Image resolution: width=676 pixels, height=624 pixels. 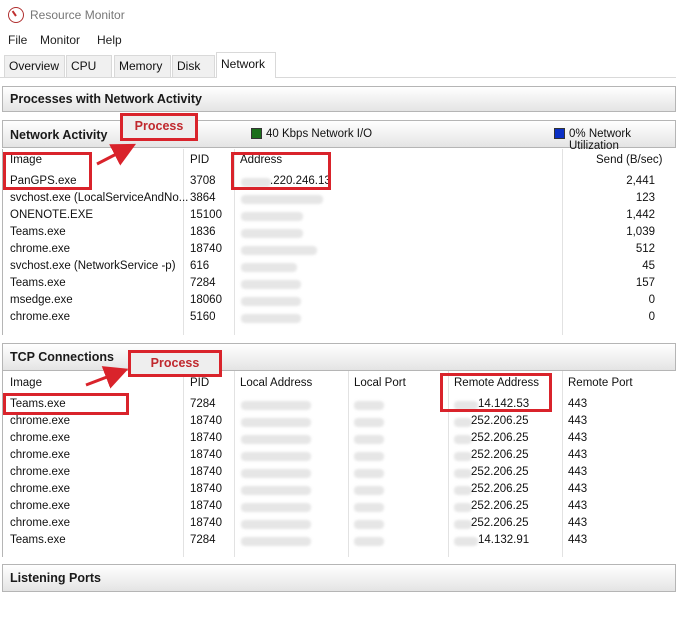 I want to click on process-send: 157, so click(x=645, y=283).